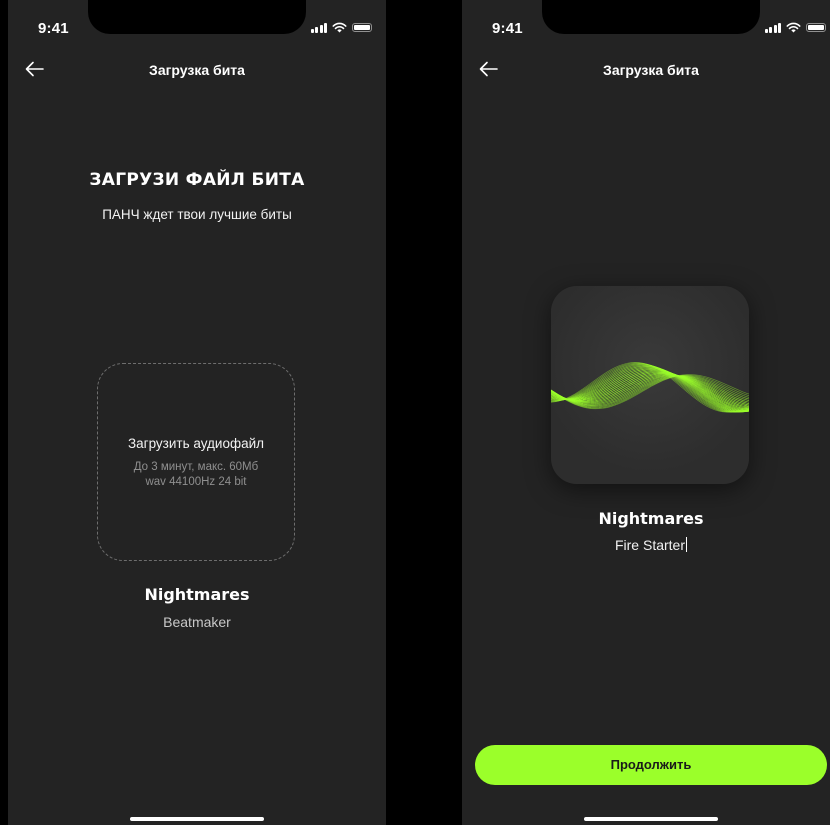 The width and height of the screenshot is (830, 825). What do you see at coordinates (197, 214) in the screenshot?
I see `upload-subheadline: ПАНЧ ждет твои лучшие биты` at bounding box center [197, 214].